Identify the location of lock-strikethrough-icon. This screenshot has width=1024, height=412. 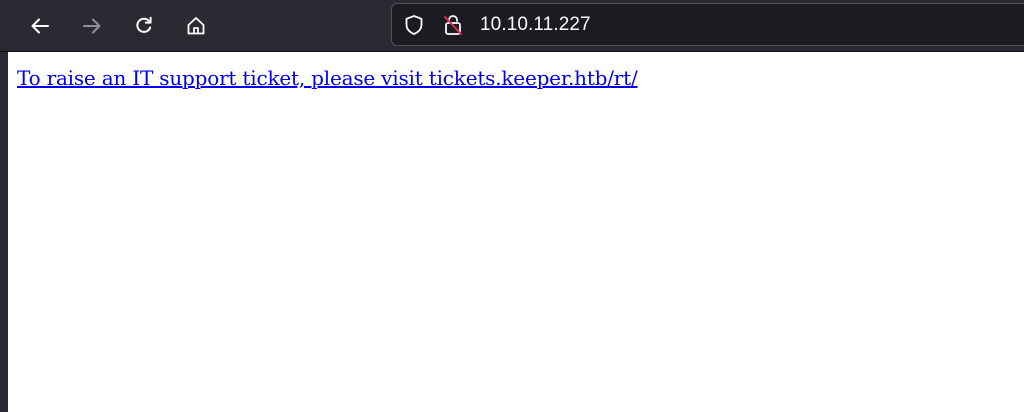
(453, 25).